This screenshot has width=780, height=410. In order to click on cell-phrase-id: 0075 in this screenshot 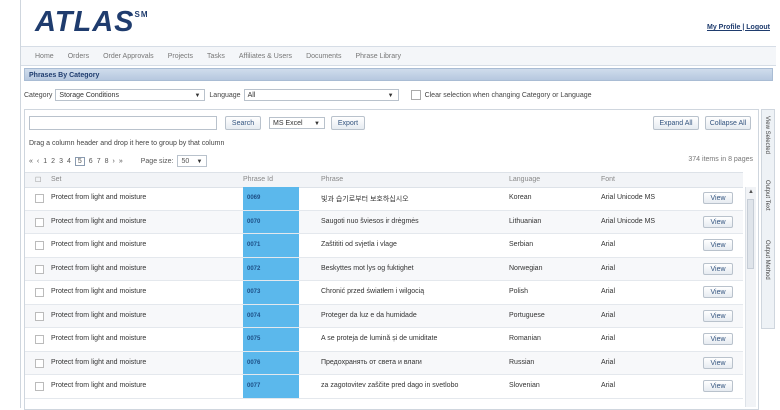, I will do `click(271, 339)`.